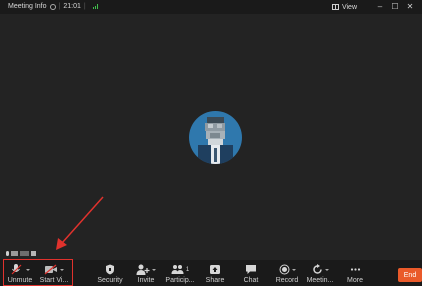  What do you see at coordinates (38, 272) in the screenshot?
I see `annotation-highlight-box` at bounding box center [38, 272].